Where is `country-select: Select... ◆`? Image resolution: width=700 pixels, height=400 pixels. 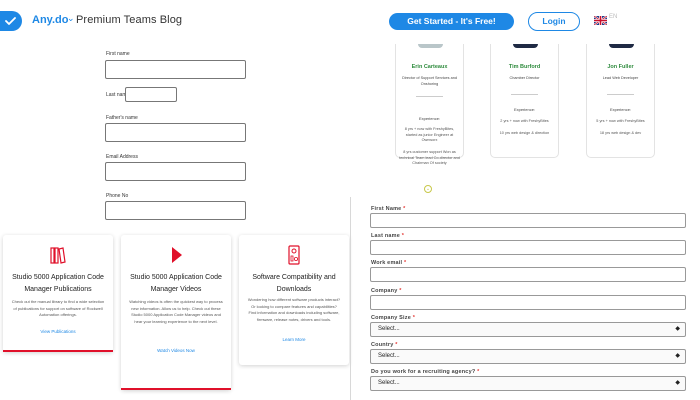
country-select: Select... ◆ is located at coordinates (528, 356).